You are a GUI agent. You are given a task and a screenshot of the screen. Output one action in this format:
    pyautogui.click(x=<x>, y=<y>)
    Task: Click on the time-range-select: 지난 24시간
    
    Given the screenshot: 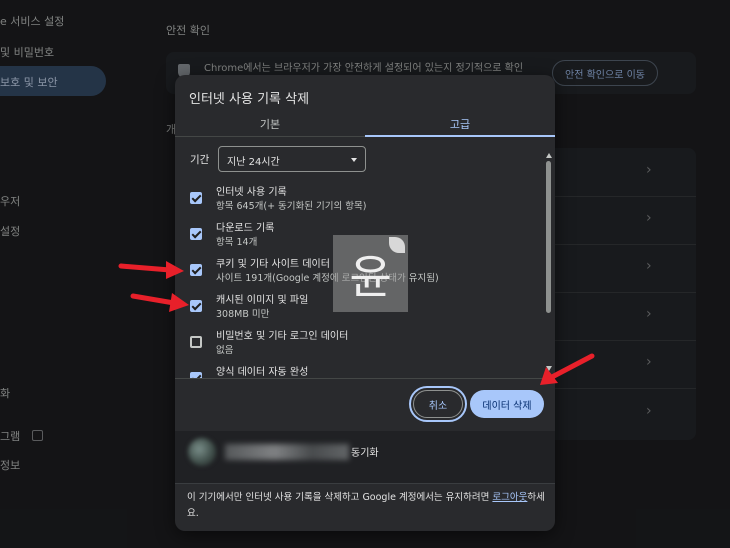 What is the action you would take?
    pyautogui.click(x=292, y=159)
    